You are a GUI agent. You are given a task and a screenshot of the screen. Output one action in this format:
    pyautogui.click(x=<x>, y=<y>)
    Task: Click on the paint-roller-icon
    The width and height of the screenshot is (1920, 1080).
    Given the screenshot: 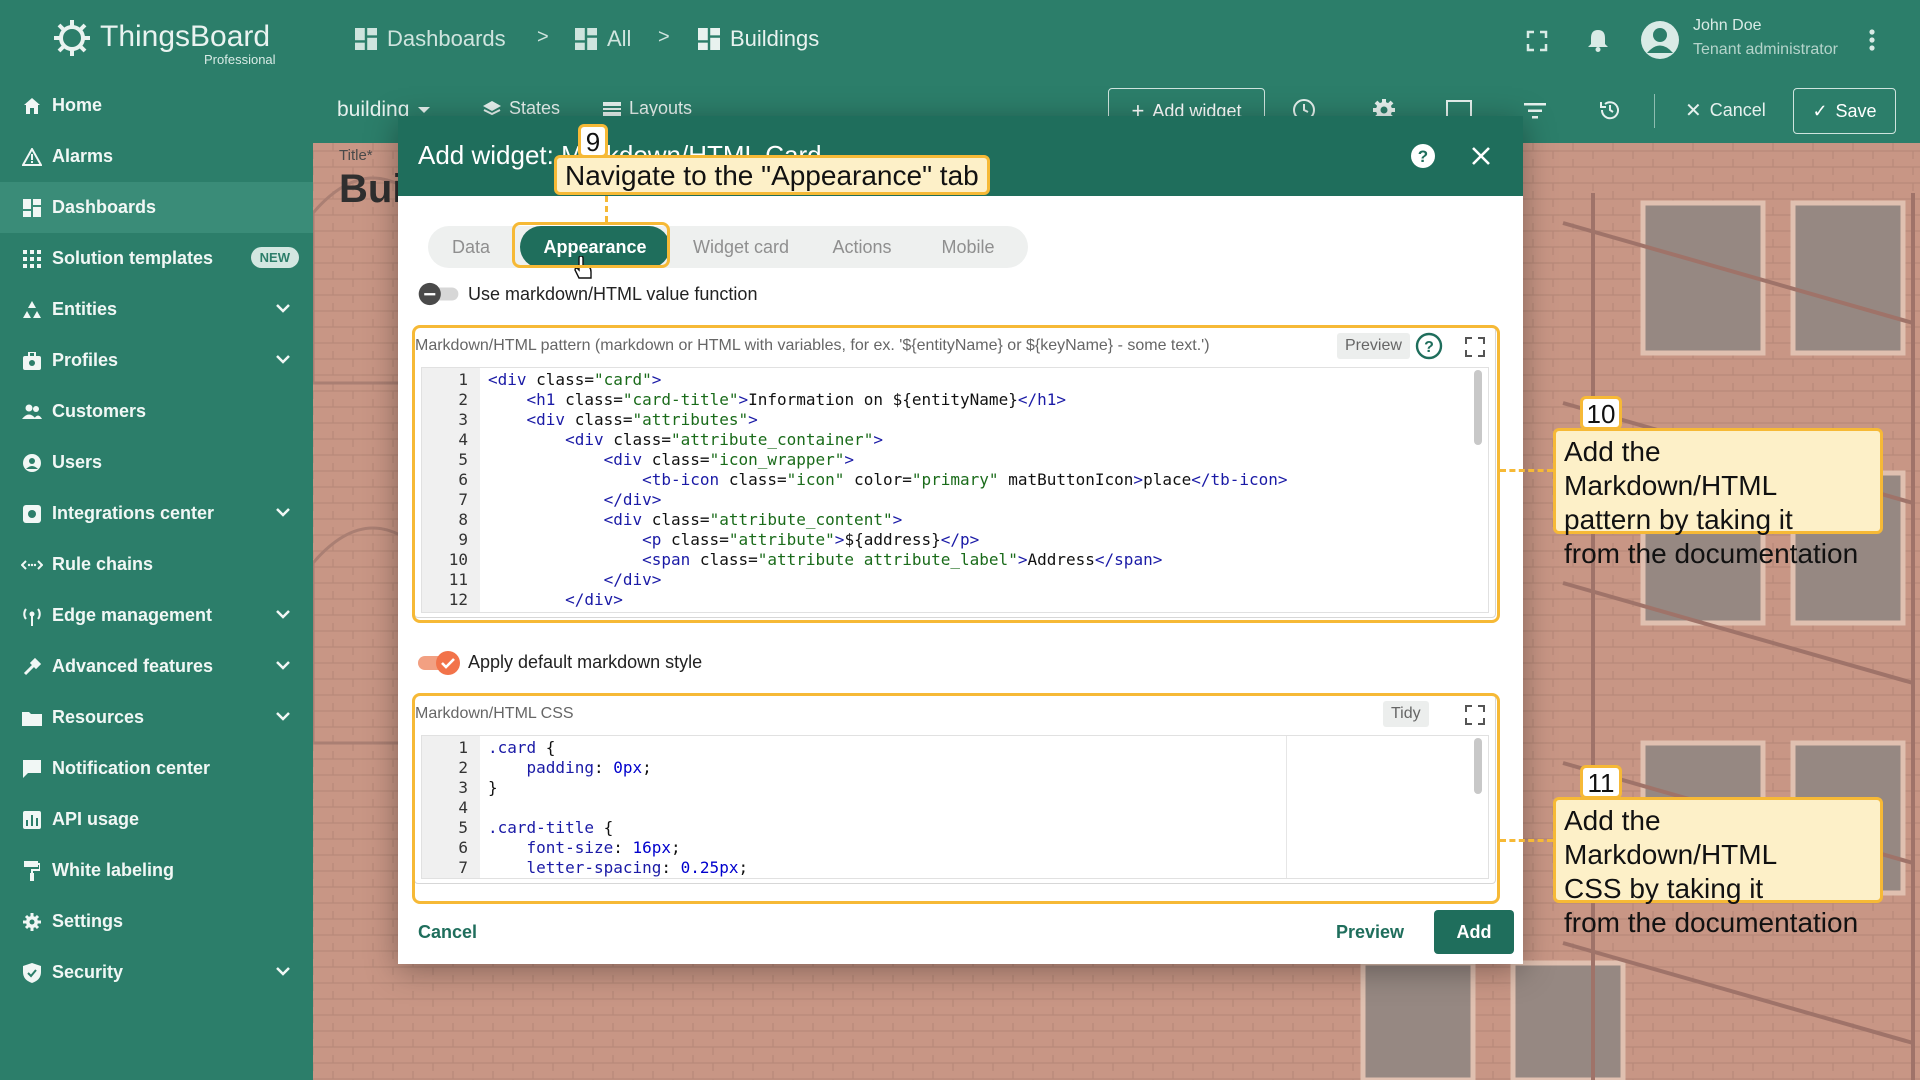 What is the action you would take?
    pyautogui.click(x=32, y=871)
    